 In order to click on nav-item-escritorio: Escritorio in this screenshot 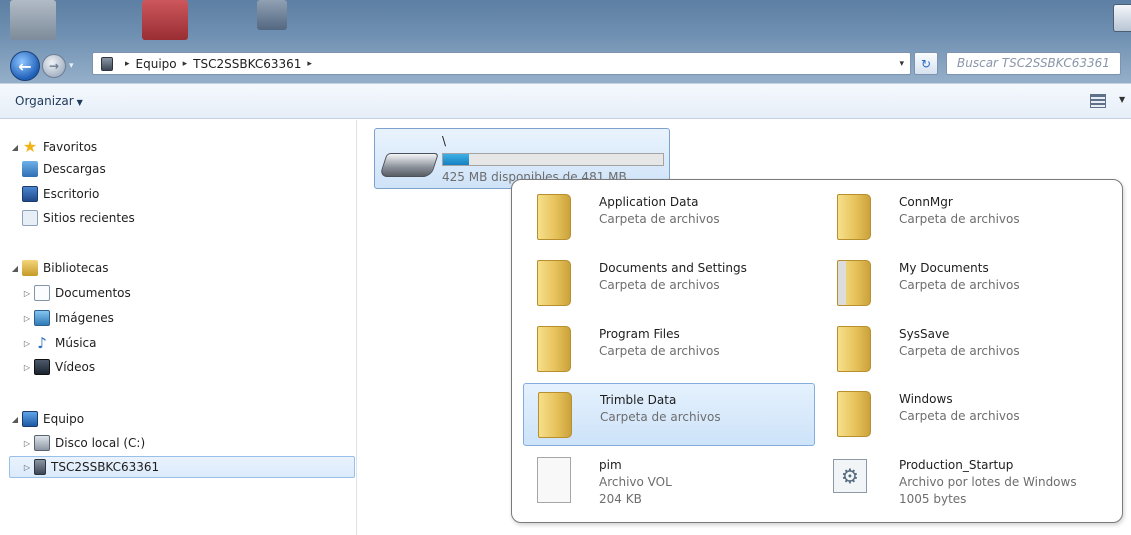, I will do `click(60, 194)`.